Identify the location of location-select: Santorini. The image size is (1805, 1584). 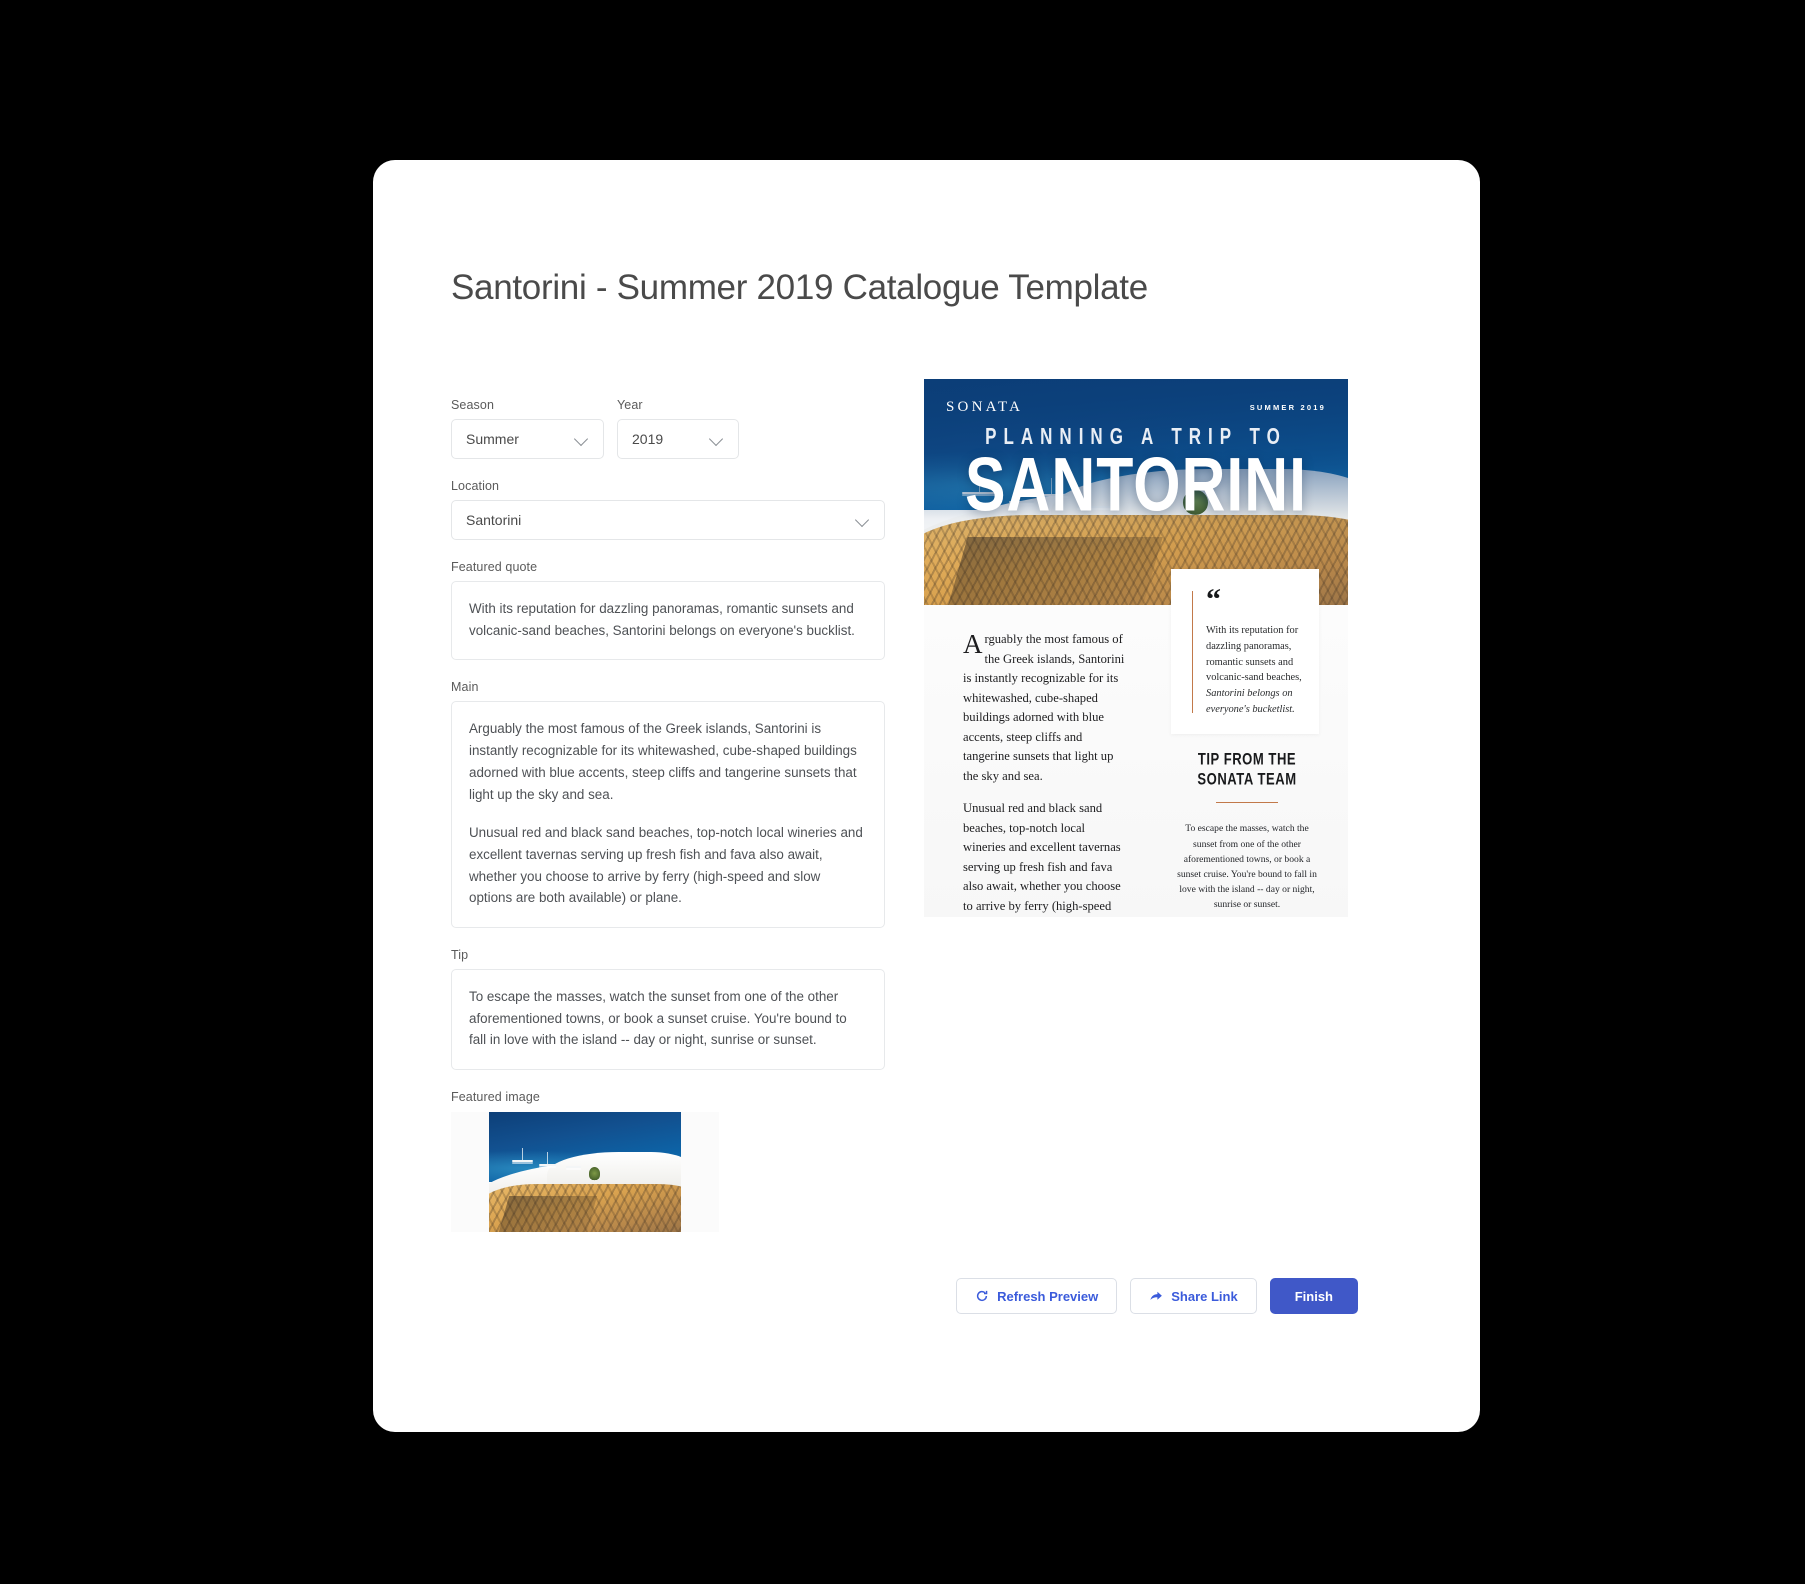
(668, 520).